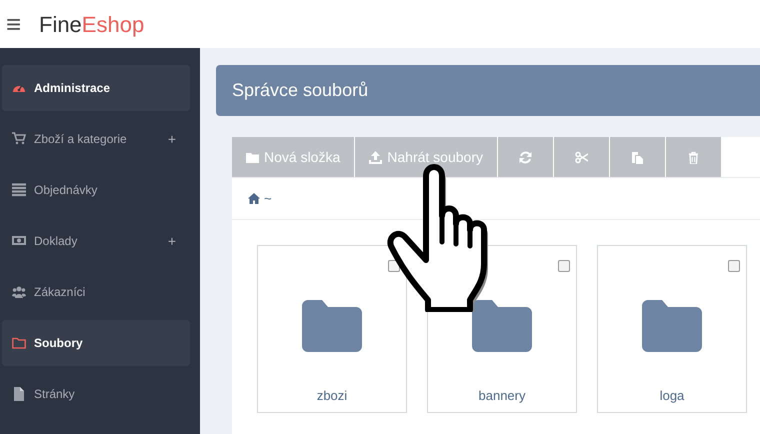  Describe the element at coordinates (96, 292) in the screenshot. I see `sidebar-item: Zákazníci` at that location.